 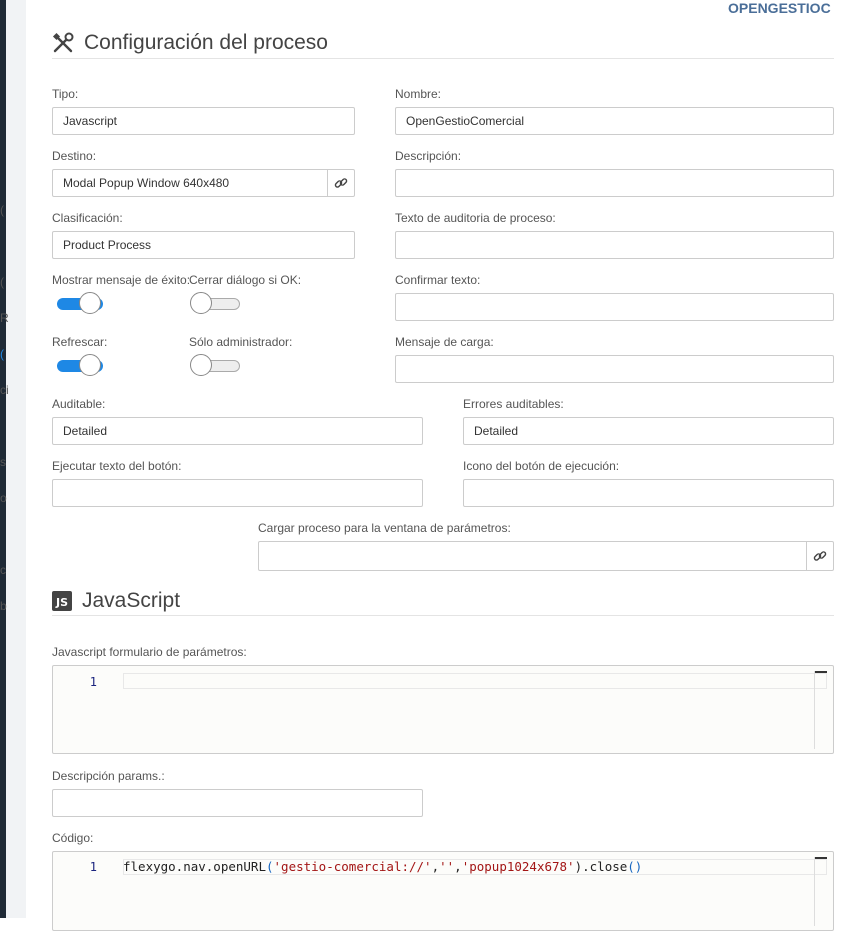 What do you see at coordinates (203, 245) in the screenshot?
I see `clasificacion-select: Product Process` at bounding box center [203, 245].